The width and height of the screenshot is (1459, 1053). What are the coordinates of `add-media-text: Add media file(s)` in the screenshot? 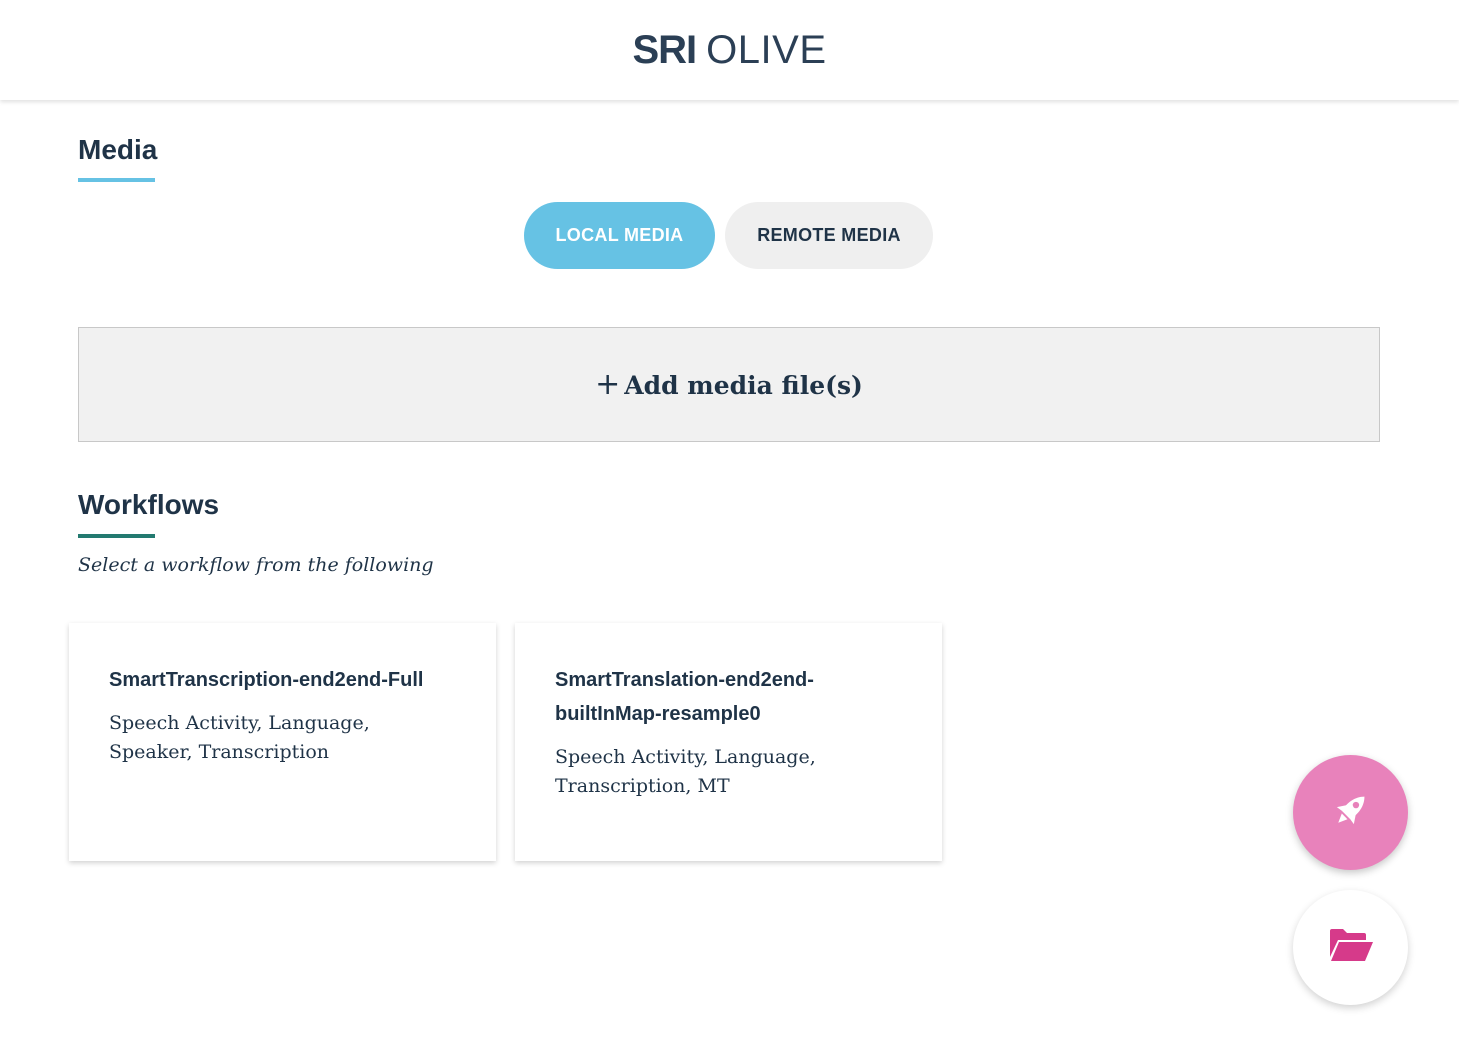 It's located at (743, 385).